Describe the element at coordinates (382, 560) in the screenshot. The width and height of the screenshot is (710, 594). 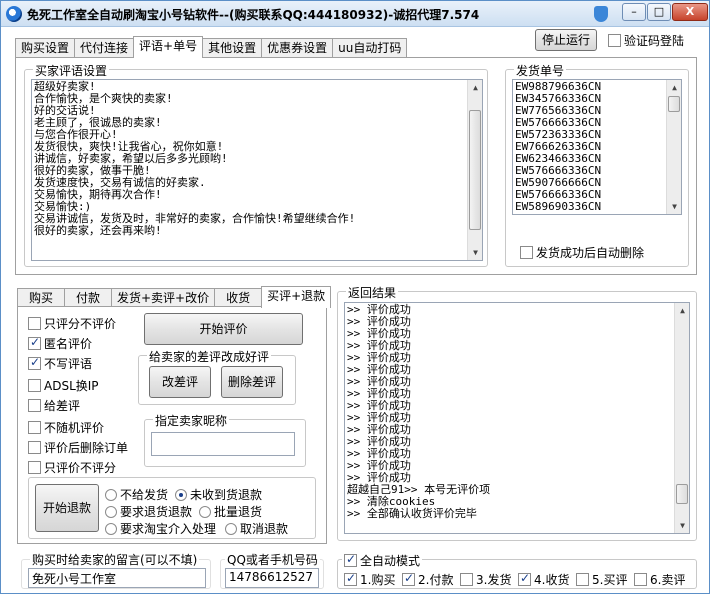
I see `auto-mode-checkbox: 全自动模式` at that location.